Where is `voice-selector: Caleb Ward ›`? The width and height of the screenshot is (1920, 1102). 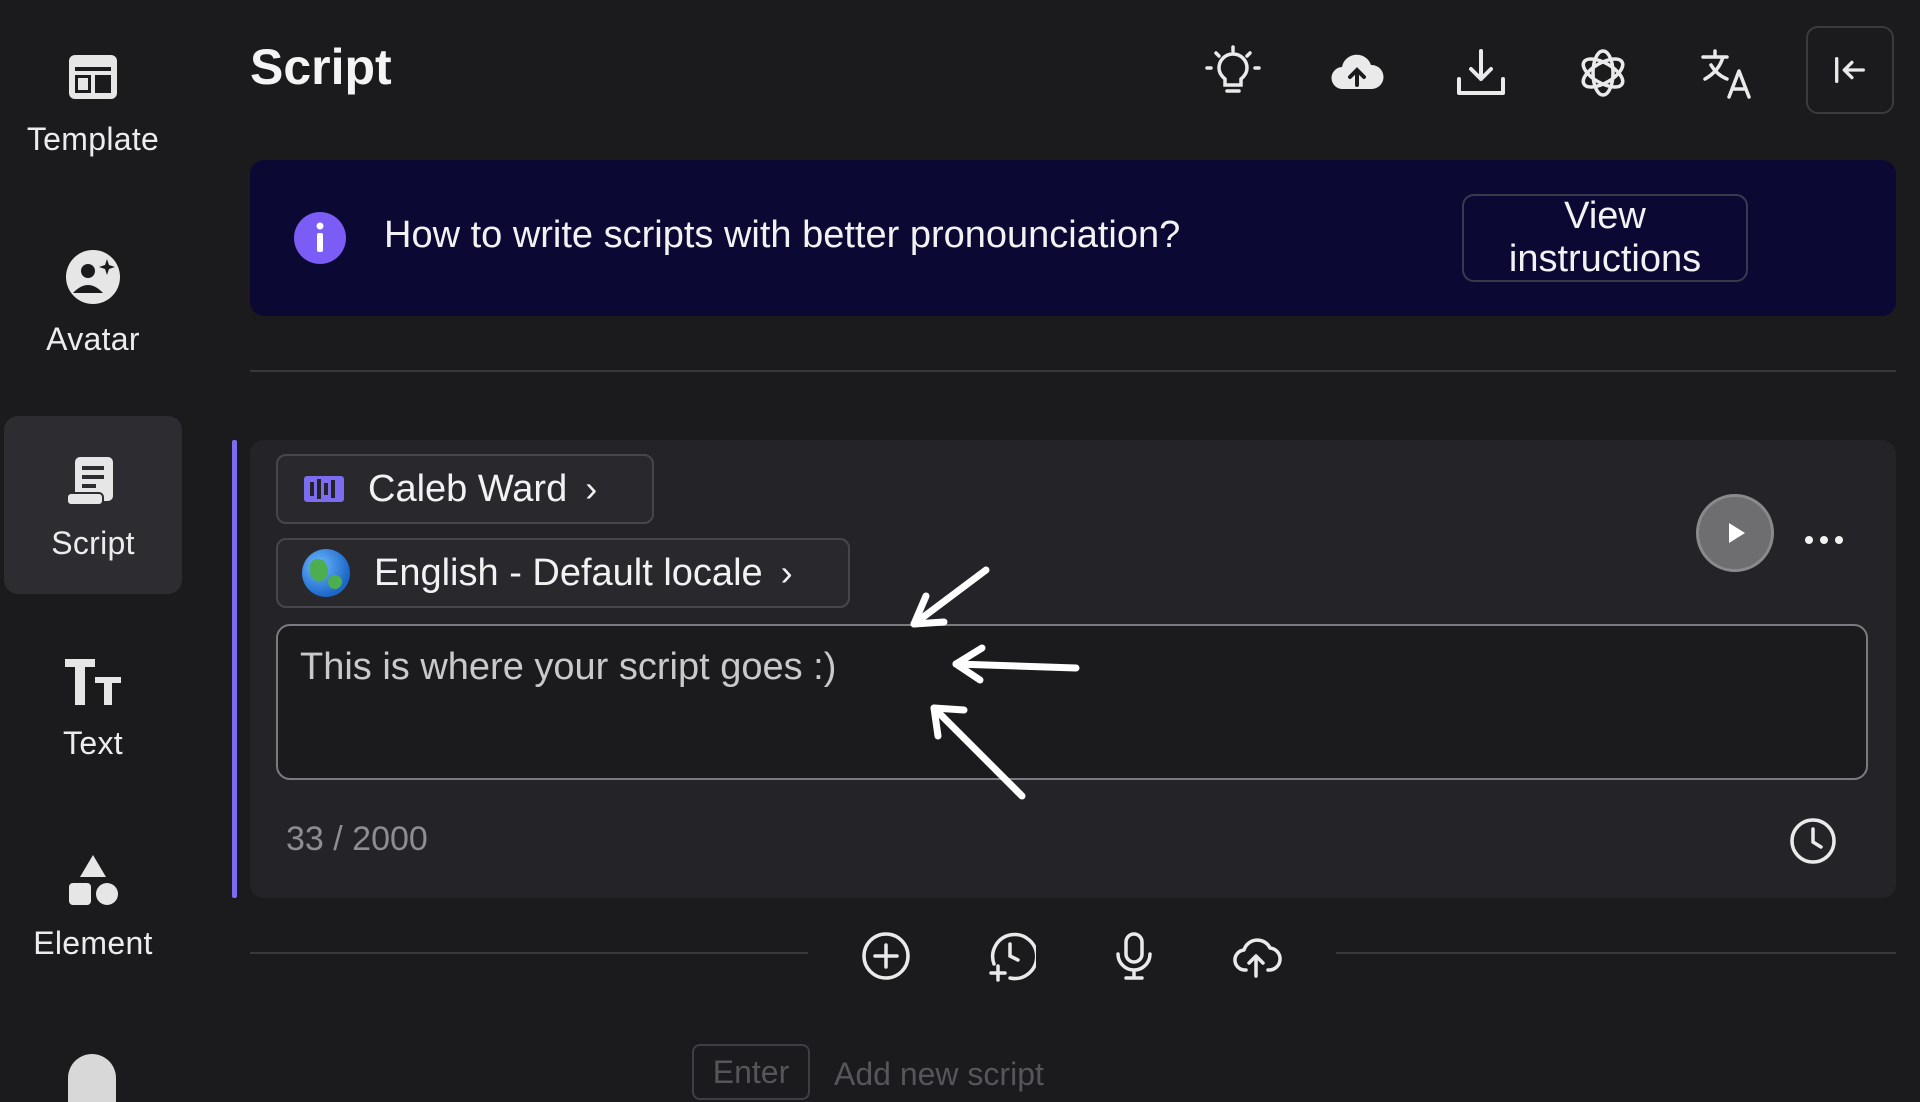 voice-selector: Caleb Ward › is located at coordinates (465, 489).